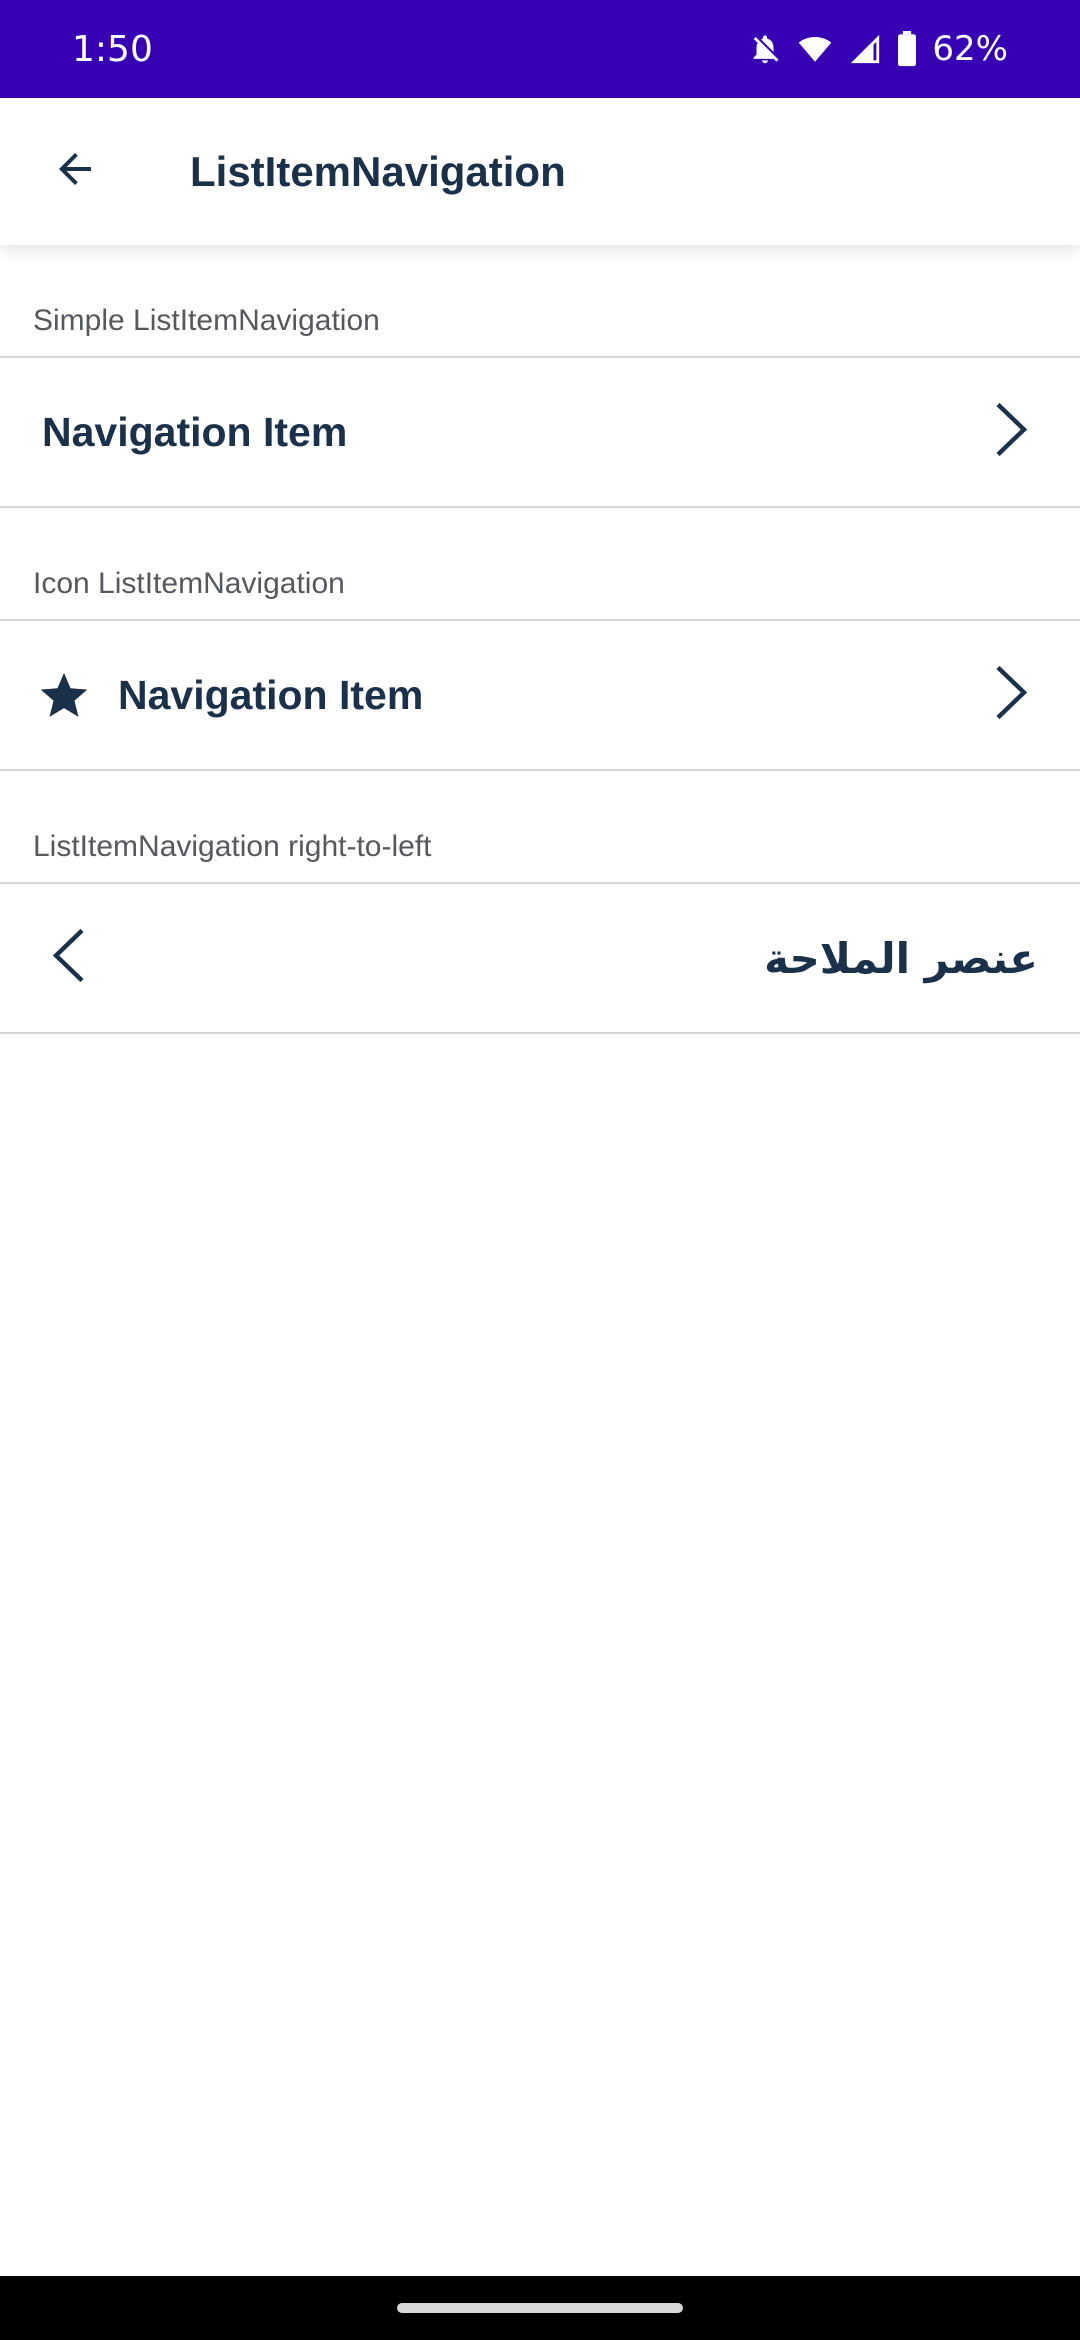 This screenshot has height=2340, width=1080. I want to click on battery-percent: 62%, so click(970, 49).